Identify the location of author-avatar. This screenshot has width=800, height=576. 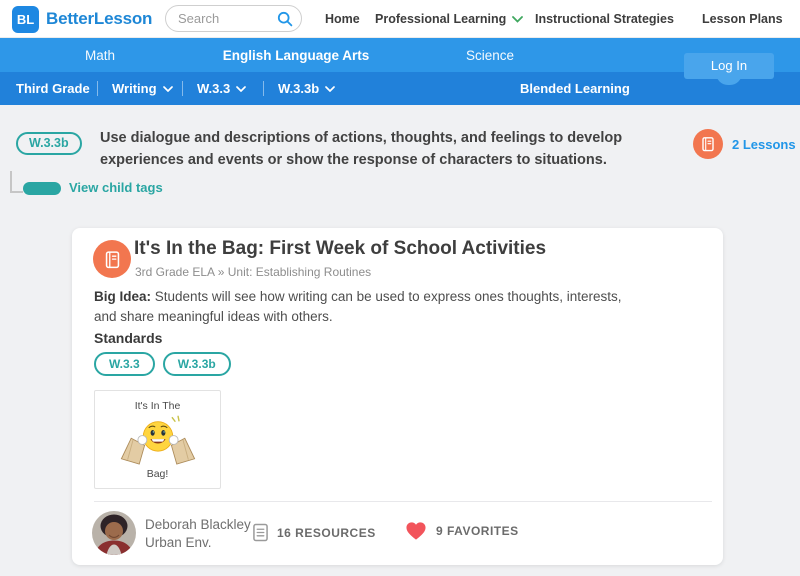
(114, 533).